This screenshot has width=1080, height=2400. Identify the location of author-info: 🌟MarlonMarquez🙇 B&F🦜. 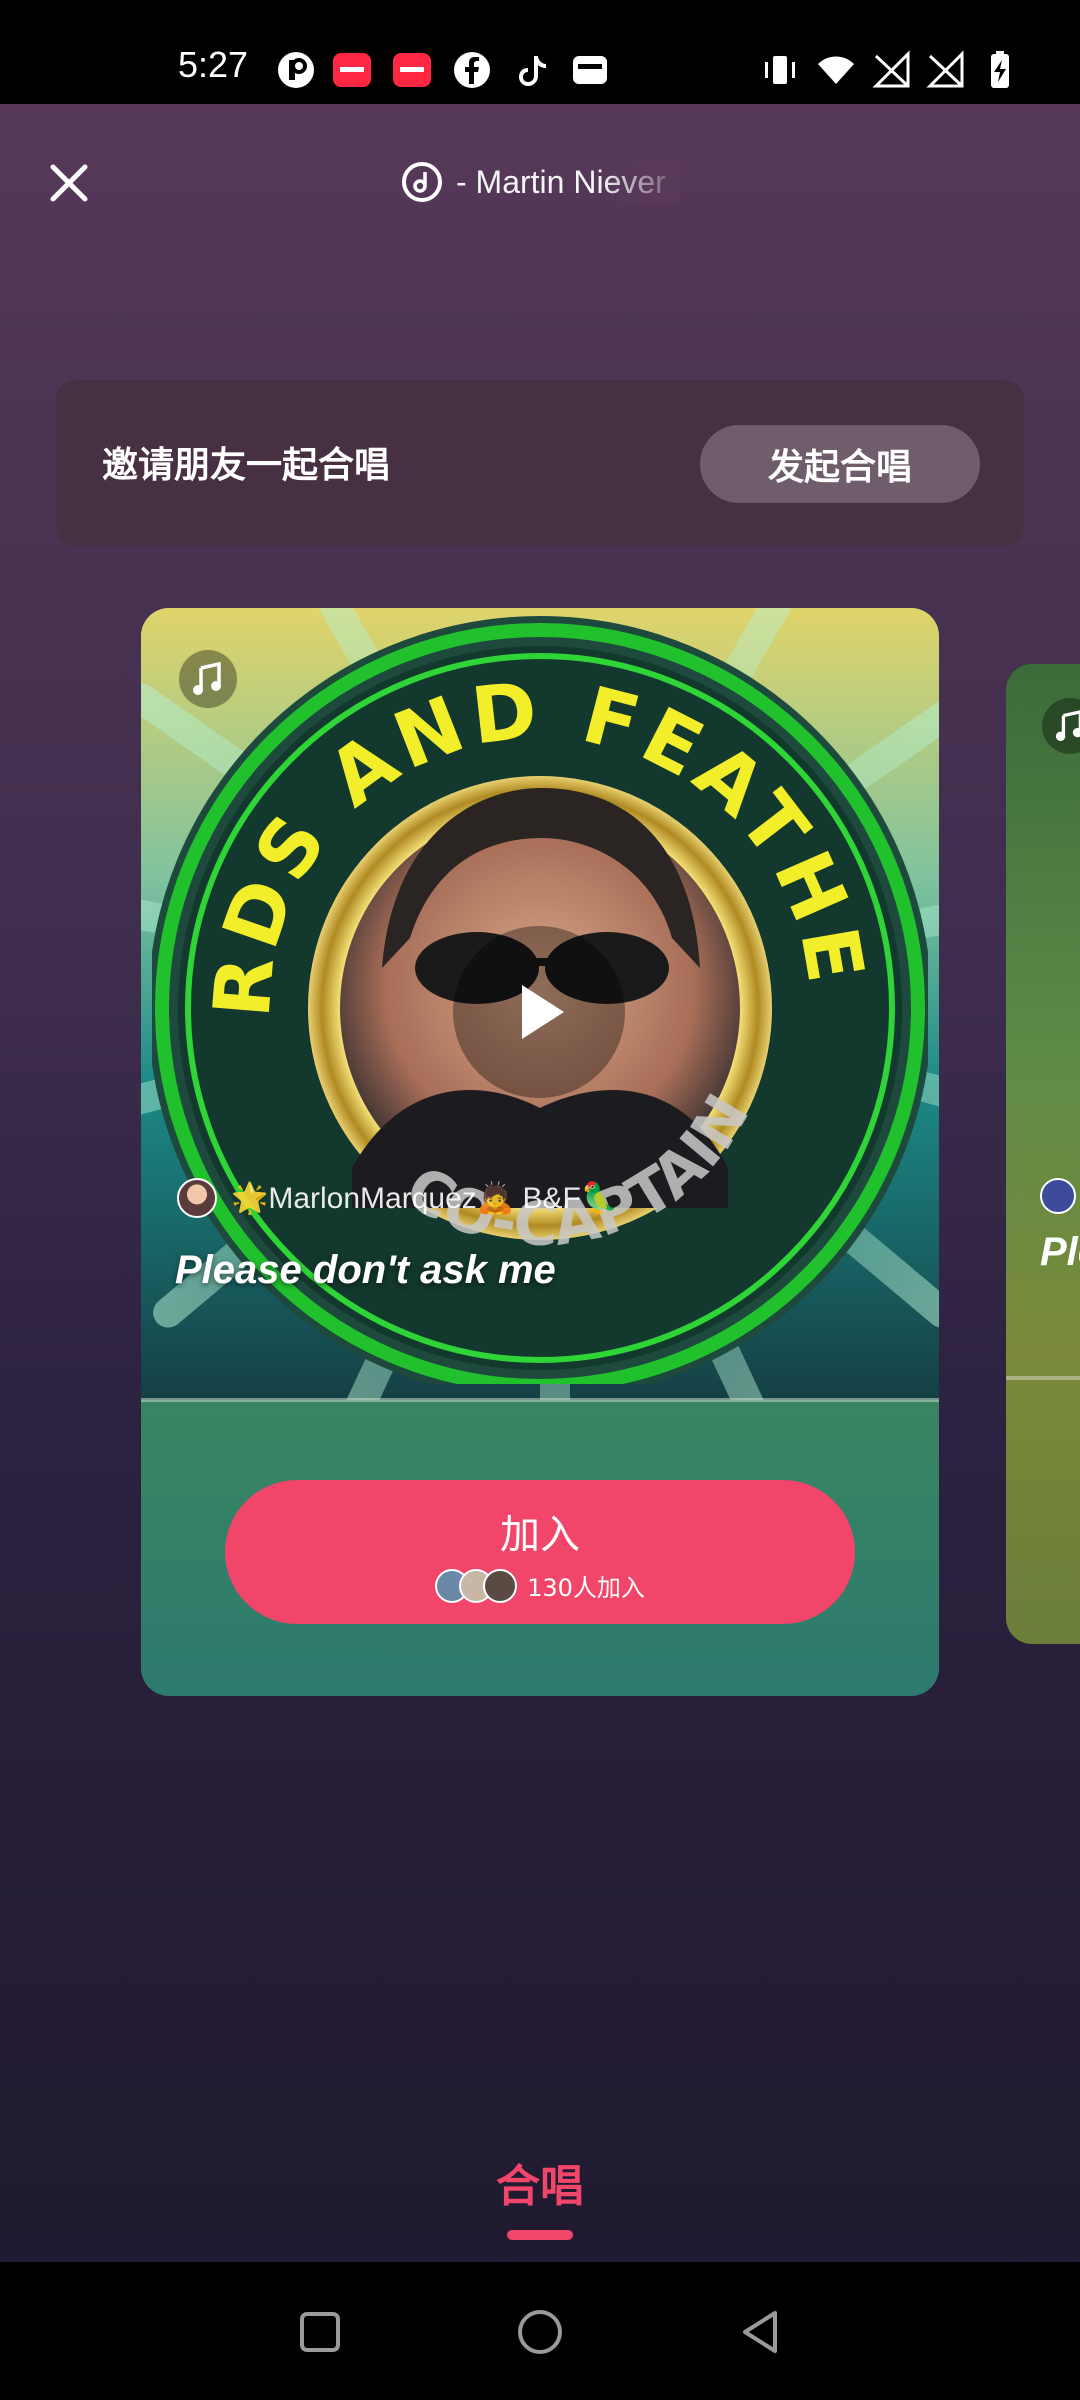
(397, 1198).